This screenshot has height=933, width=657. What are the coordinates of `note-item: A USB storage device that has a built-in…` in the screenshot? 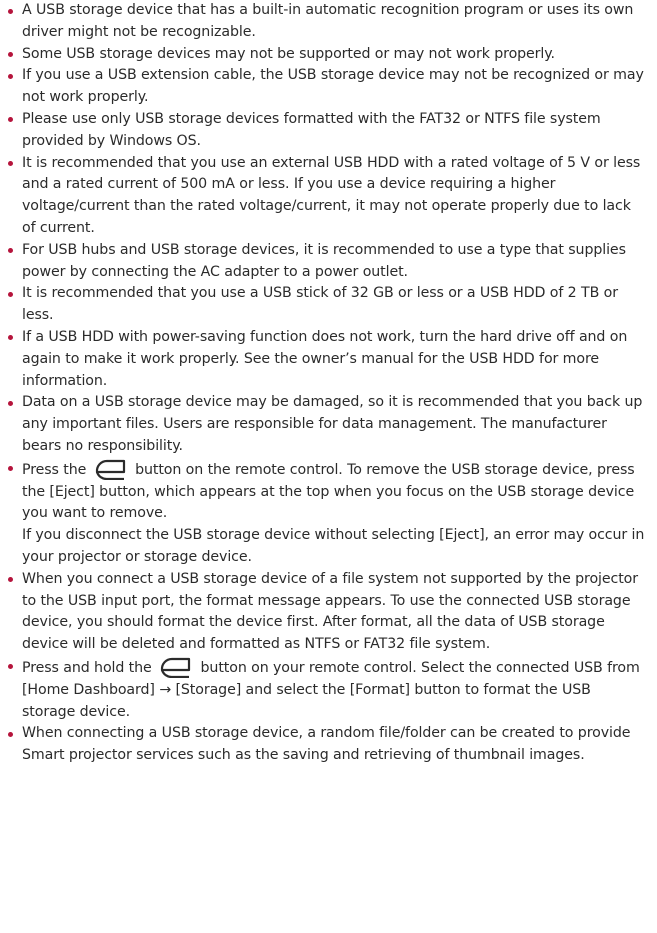 It's located at (322, 22).